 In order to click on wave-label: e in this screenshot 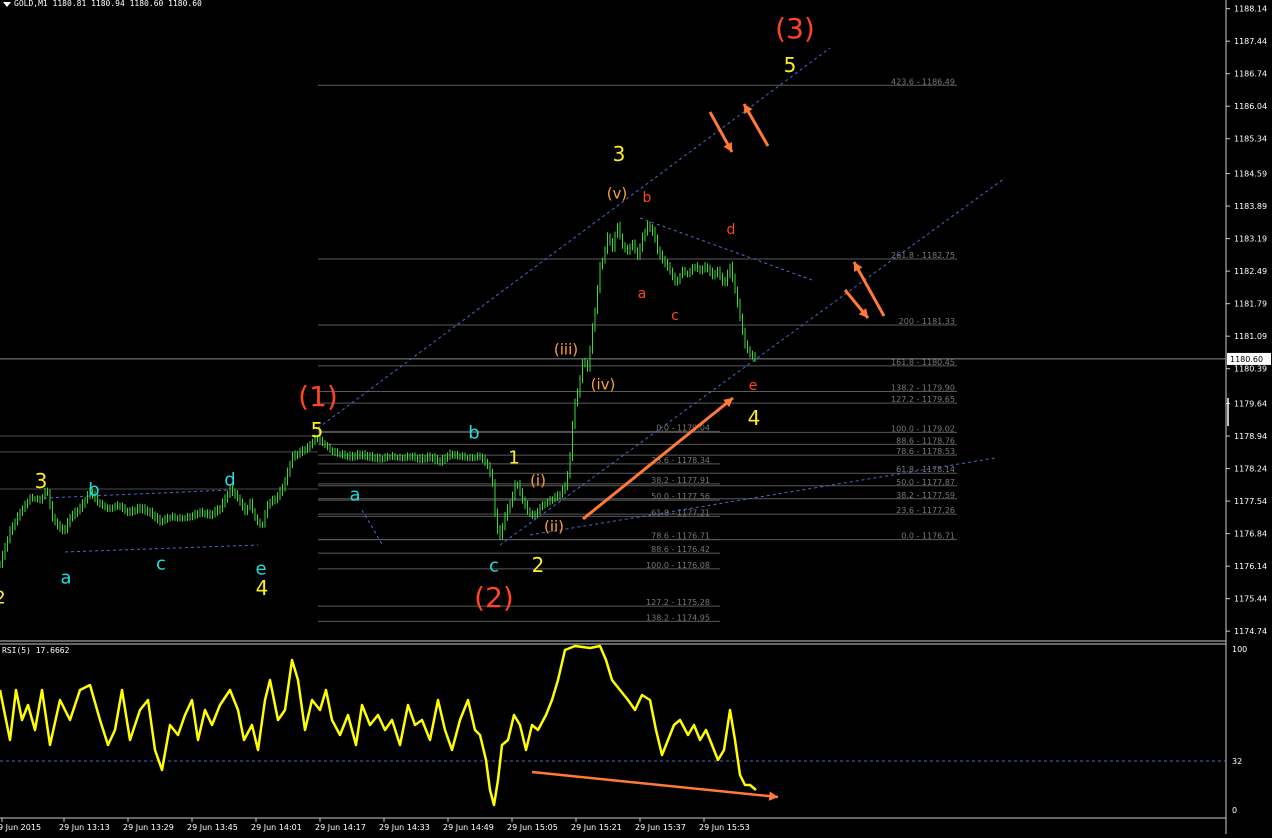, I will do `click(753, 386)`.